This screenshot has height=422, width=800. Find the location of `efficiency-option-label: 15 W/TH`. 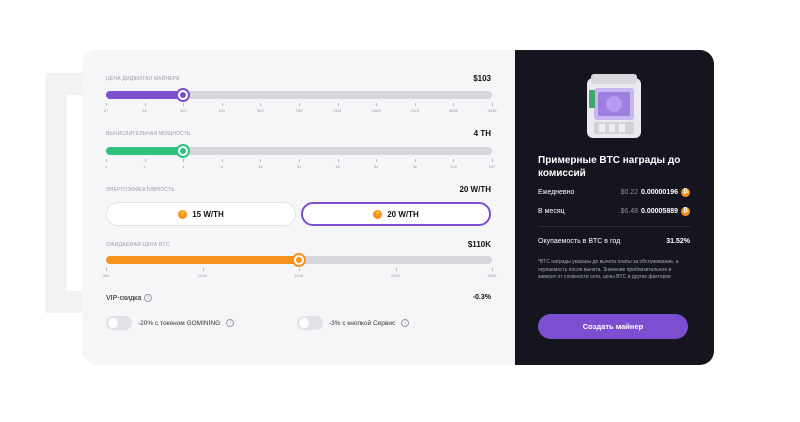

efficiency-option-label: 15 W/TH is located at coordinates (208, 214).